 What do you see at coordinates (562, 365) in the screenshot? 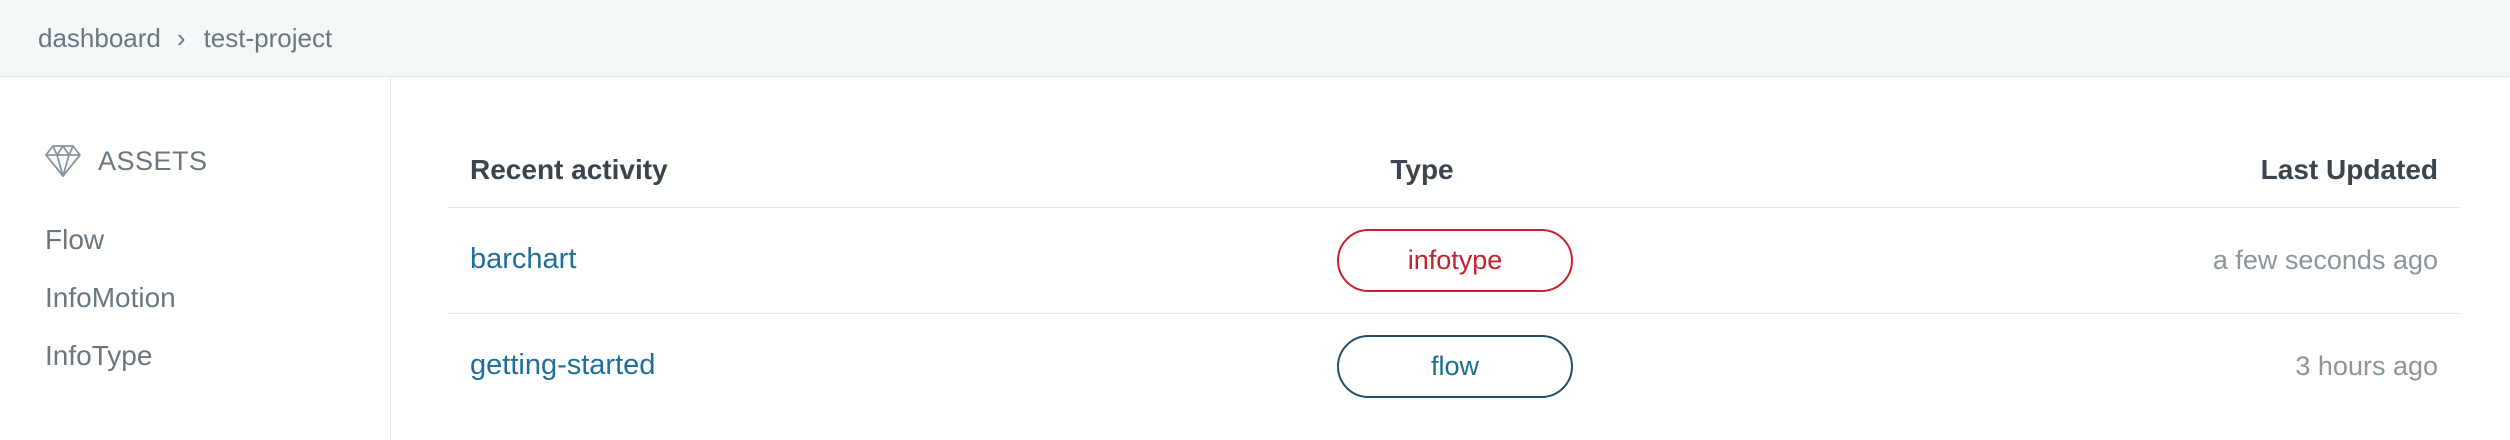
I see `asset-link-getting-started: getting-started` at bounding box center [562, 365].